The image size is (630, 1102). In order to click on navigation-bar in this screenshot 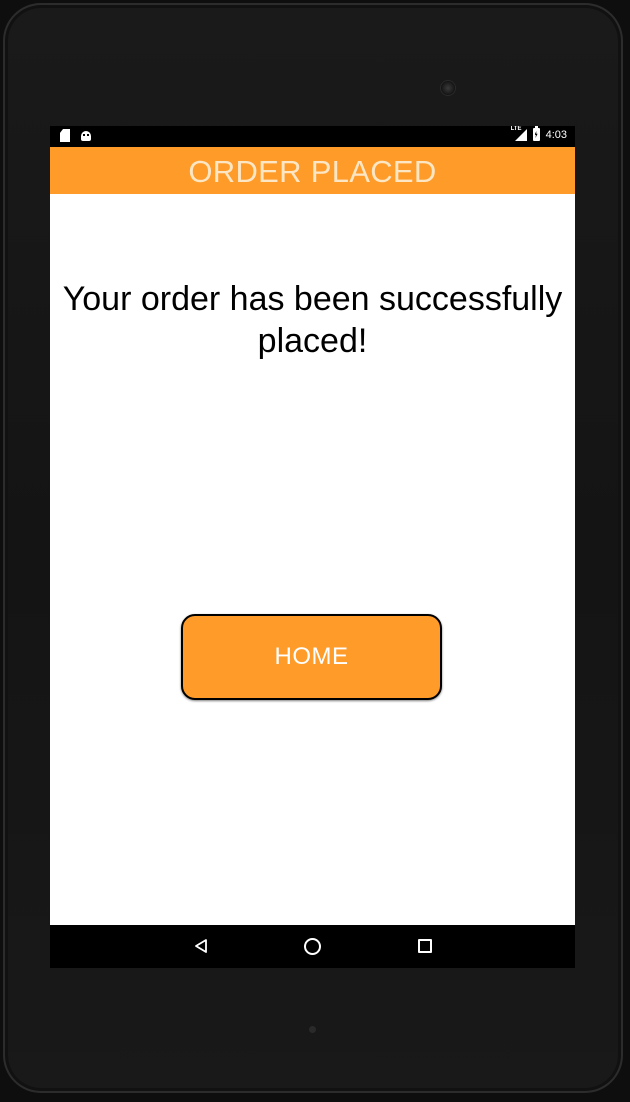, I will do `click(312, 946)`.